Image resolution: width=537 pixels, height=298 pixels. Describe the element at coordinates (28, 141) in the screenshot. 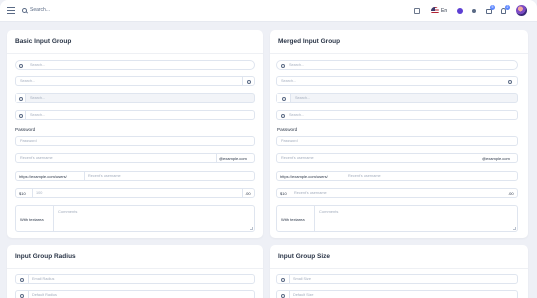

I see `password-placeholder: Password` at that location.